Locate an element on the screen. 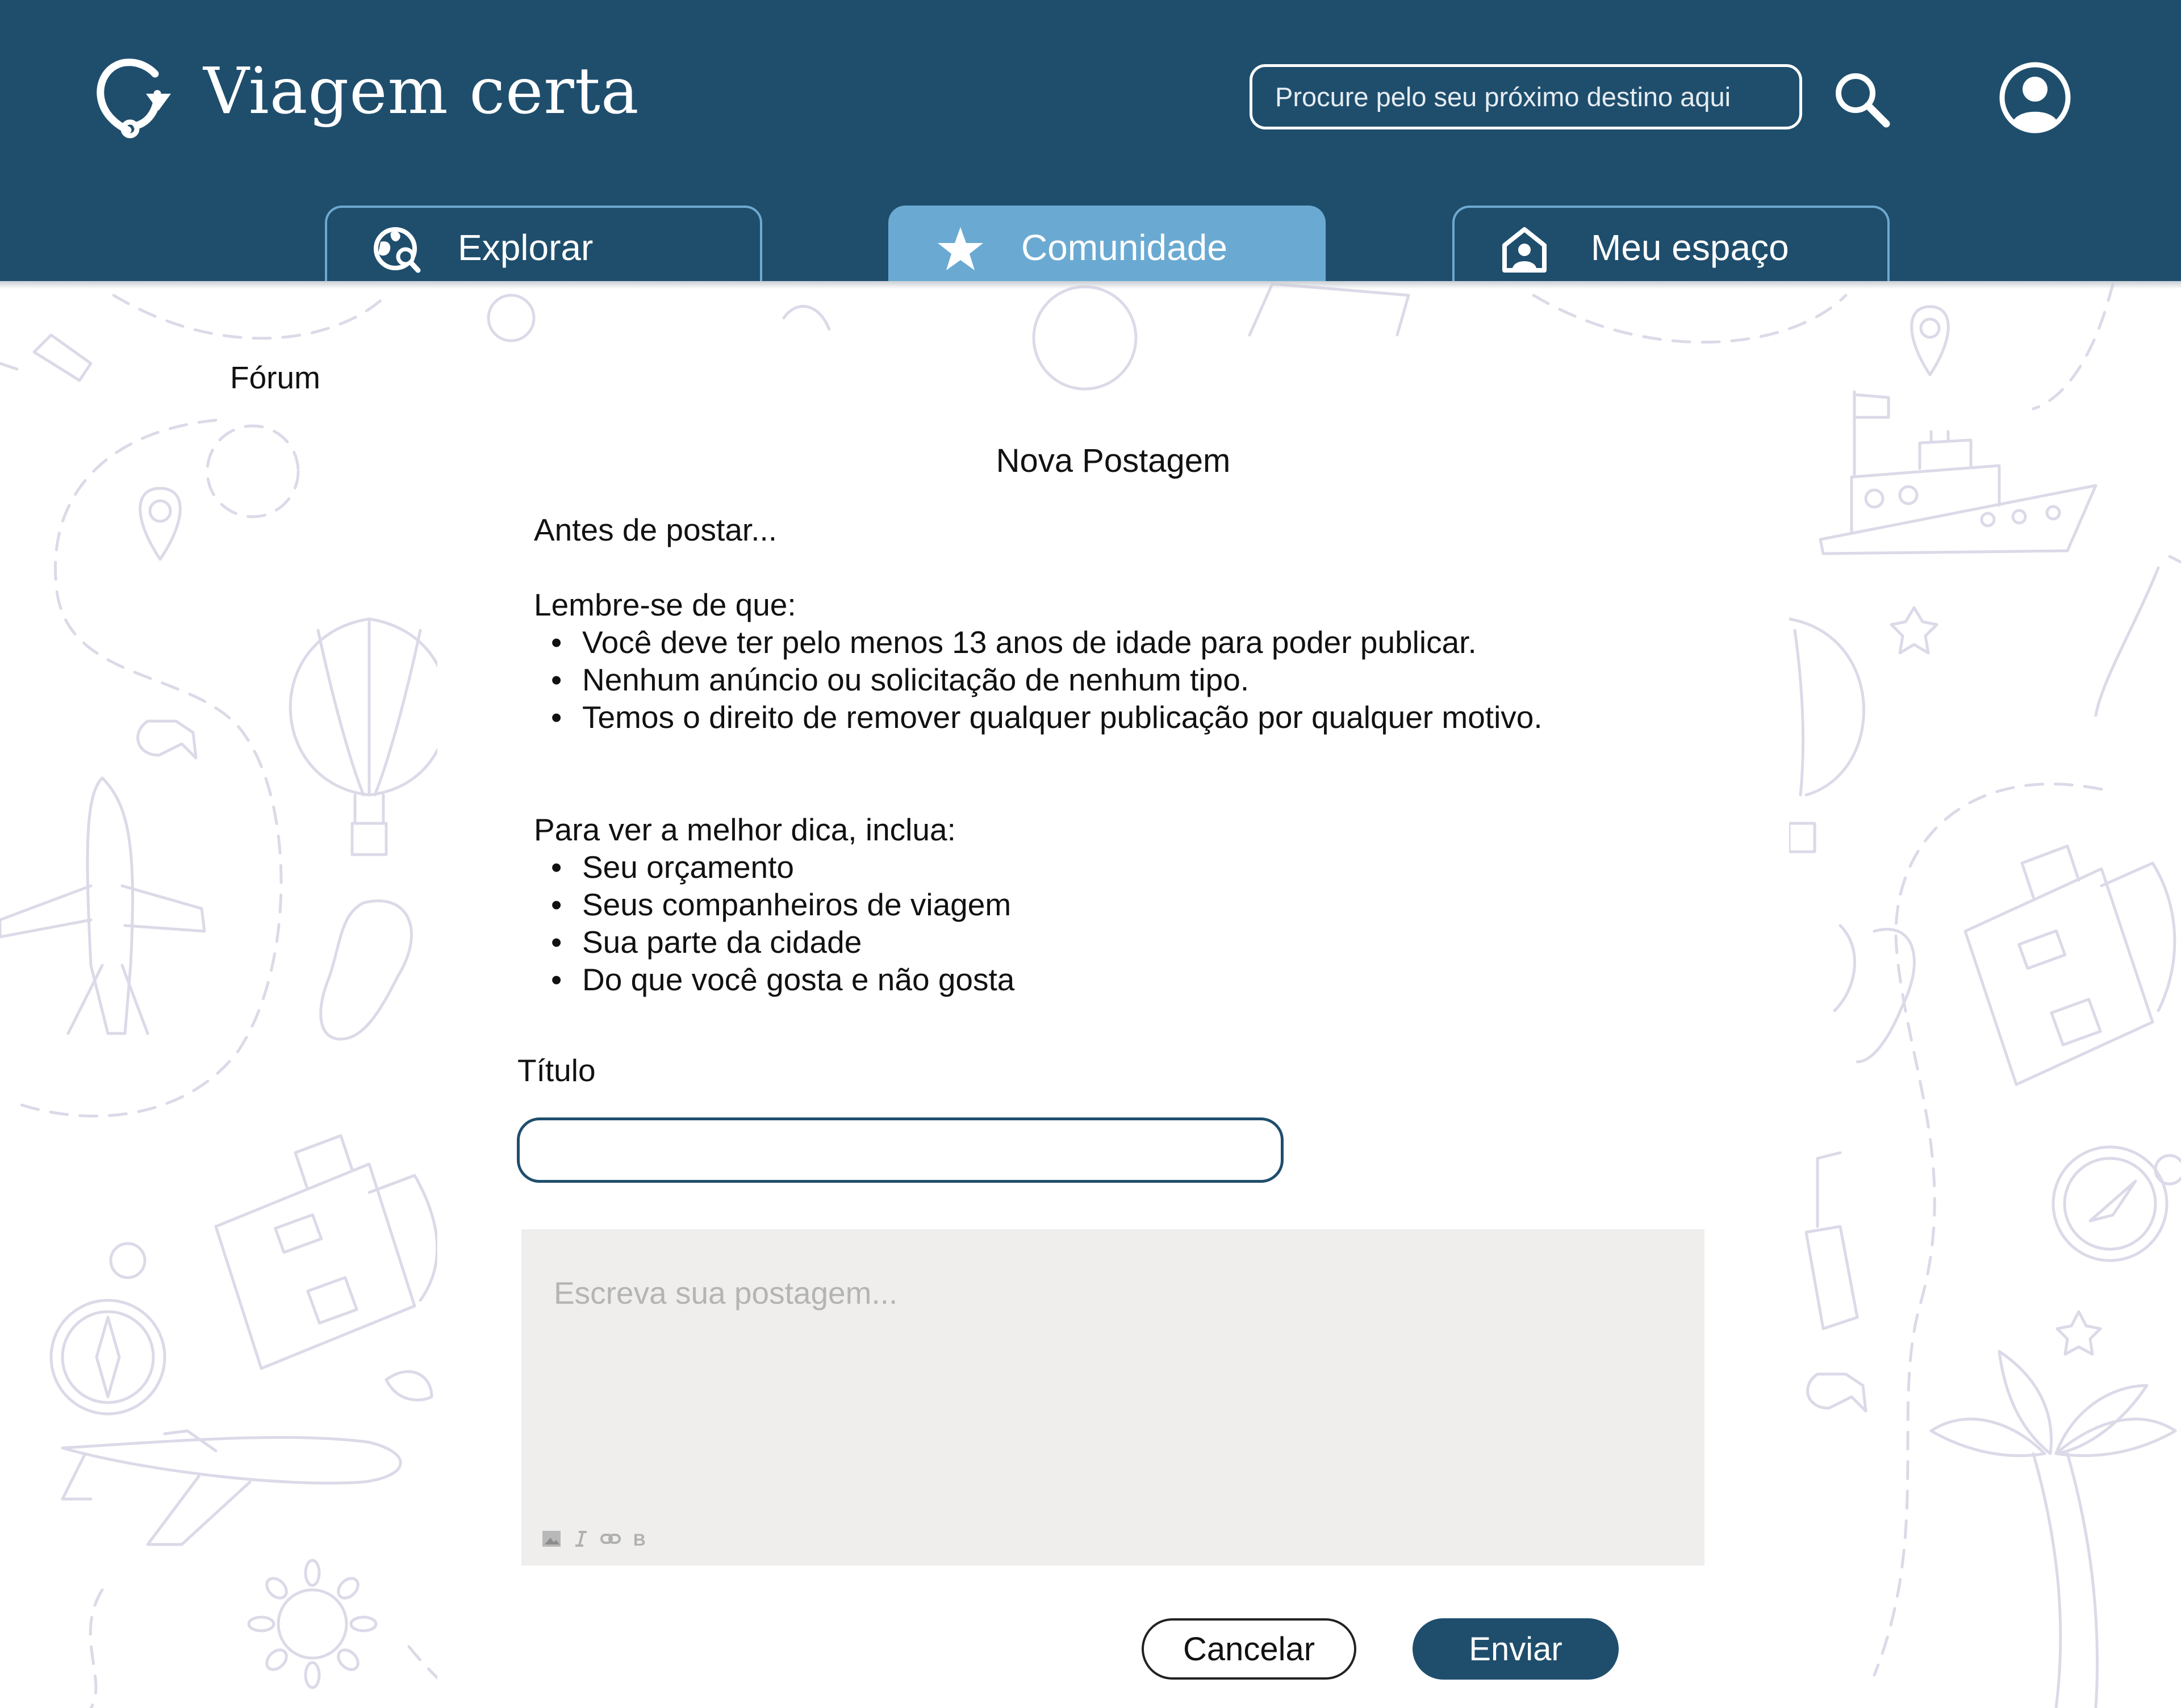 The height and width of the screenshot is (1708, 2181). search-input is located at coordinates (1525, 97).